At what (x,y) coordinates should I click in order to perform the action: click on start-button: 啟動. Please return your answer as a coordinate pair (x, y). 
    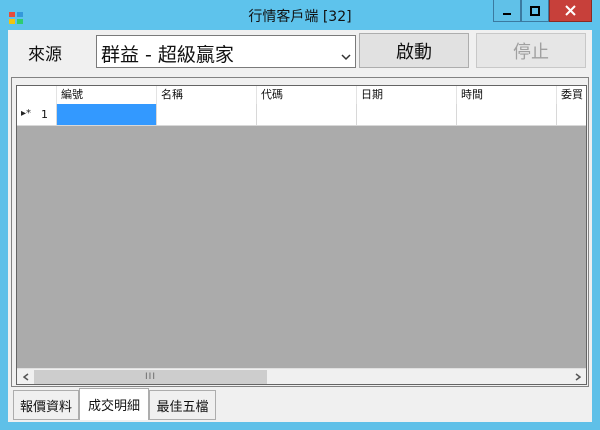
    Looking at the image, I should click on (414, 50).